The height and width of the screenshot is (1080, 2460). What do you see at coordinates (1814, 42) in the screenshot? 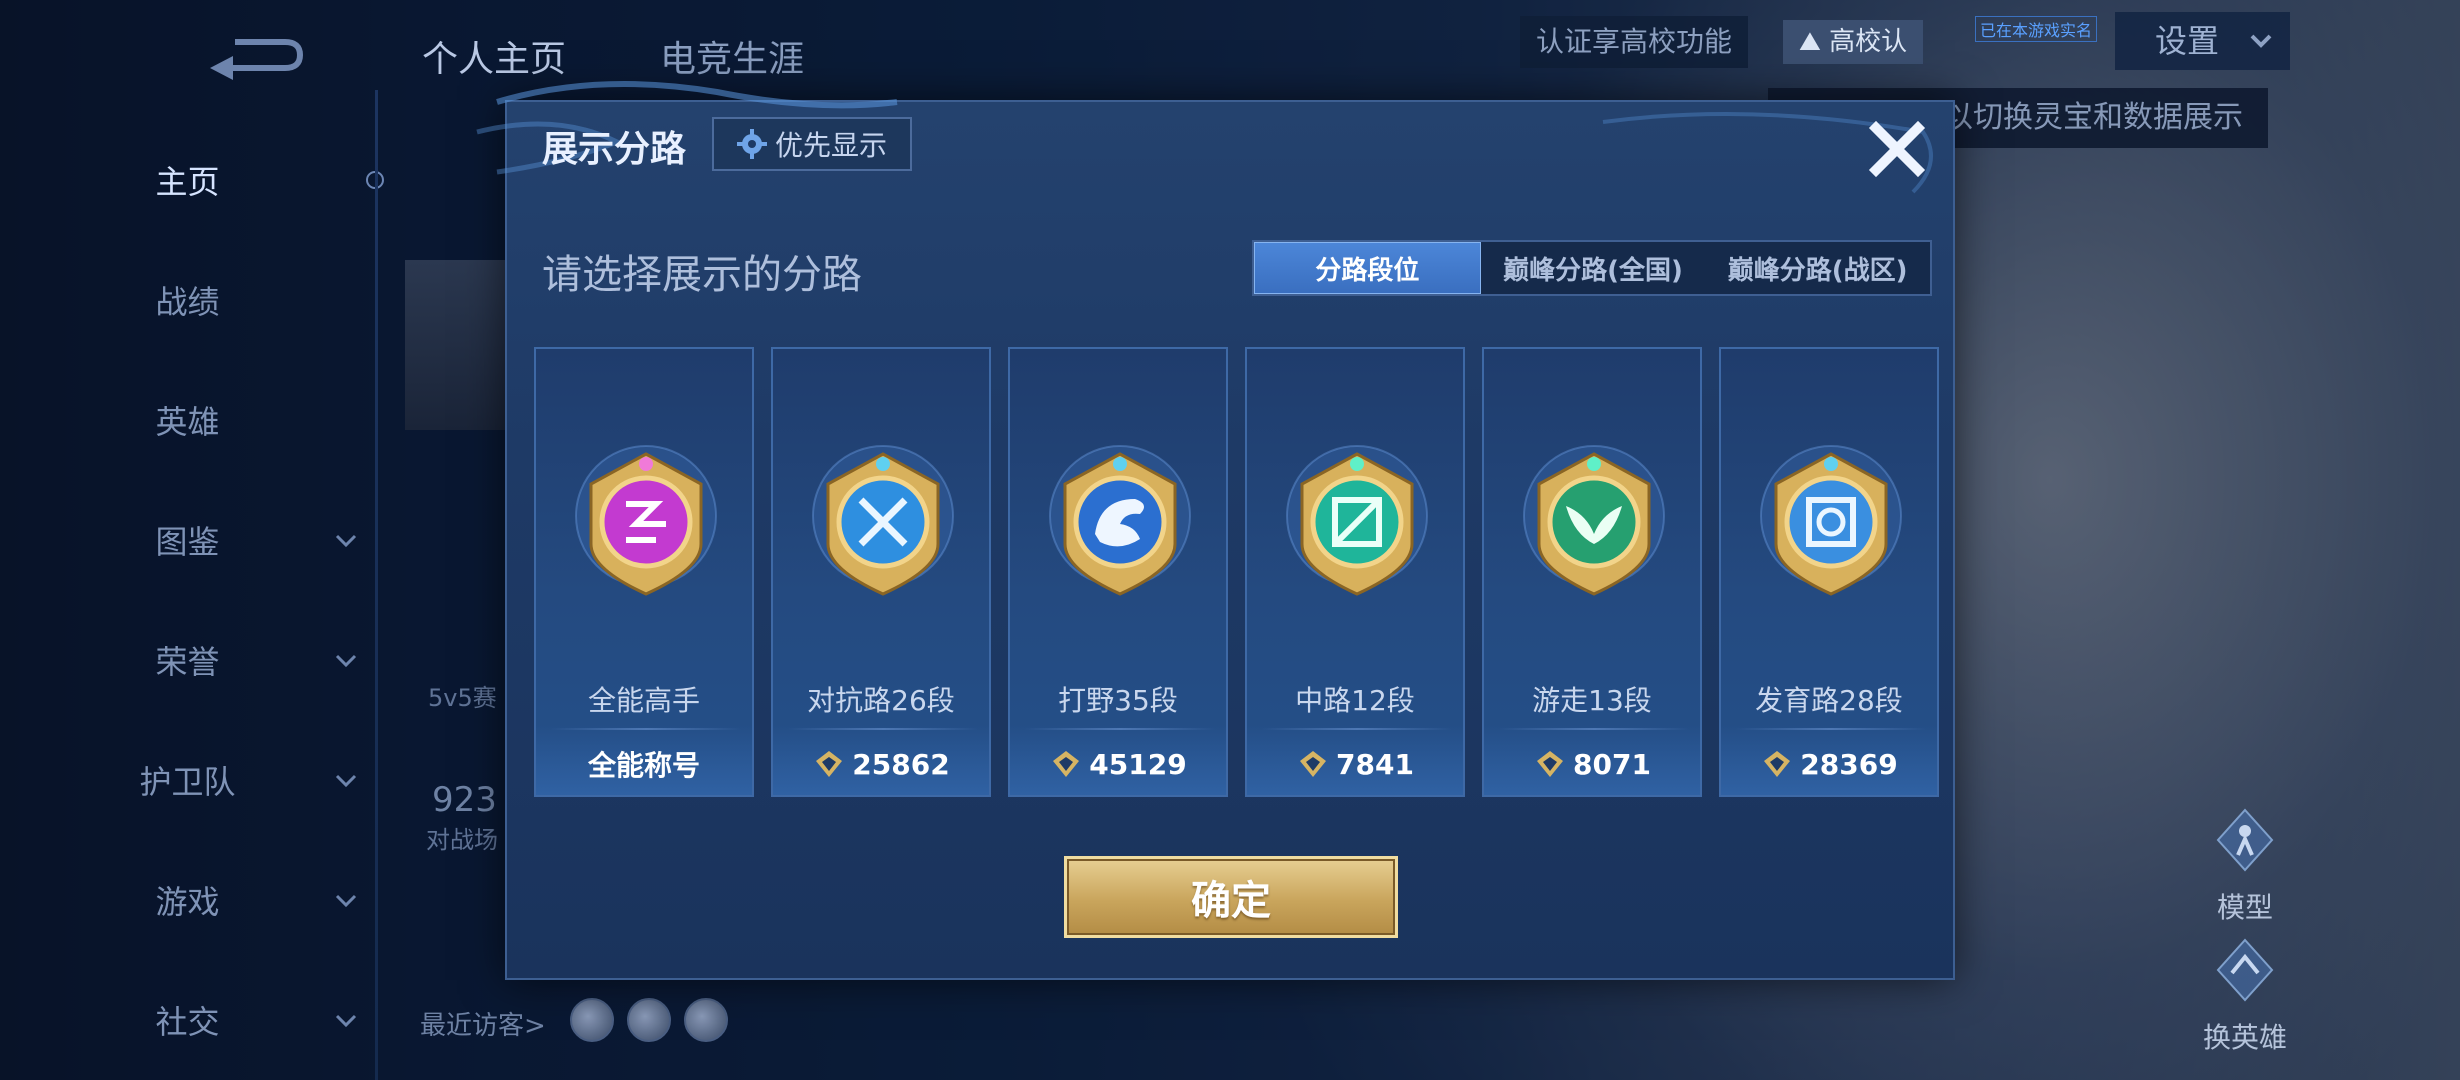
I see `school-icon: ⛰` at bounding box center [1814, 42].